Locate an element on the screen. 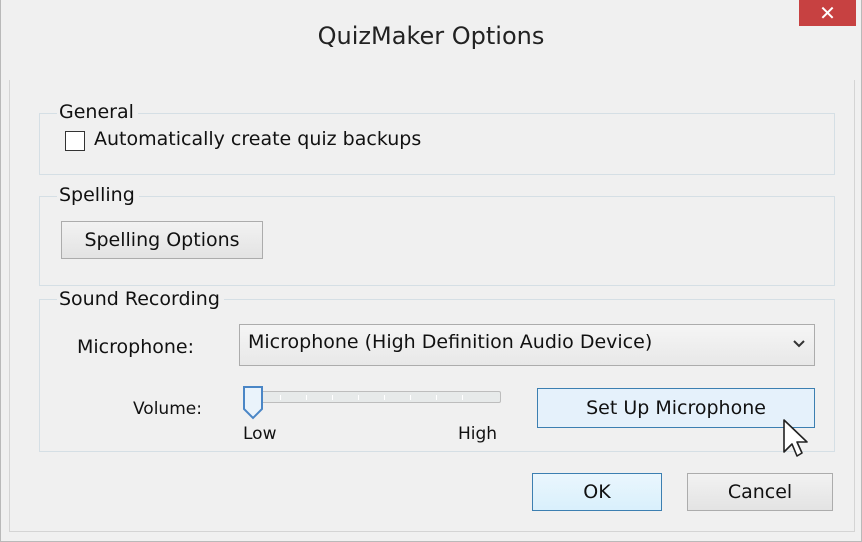 This screenshot has width=862, height=542. close-button: ✕ is located at coordinates (827, 13).